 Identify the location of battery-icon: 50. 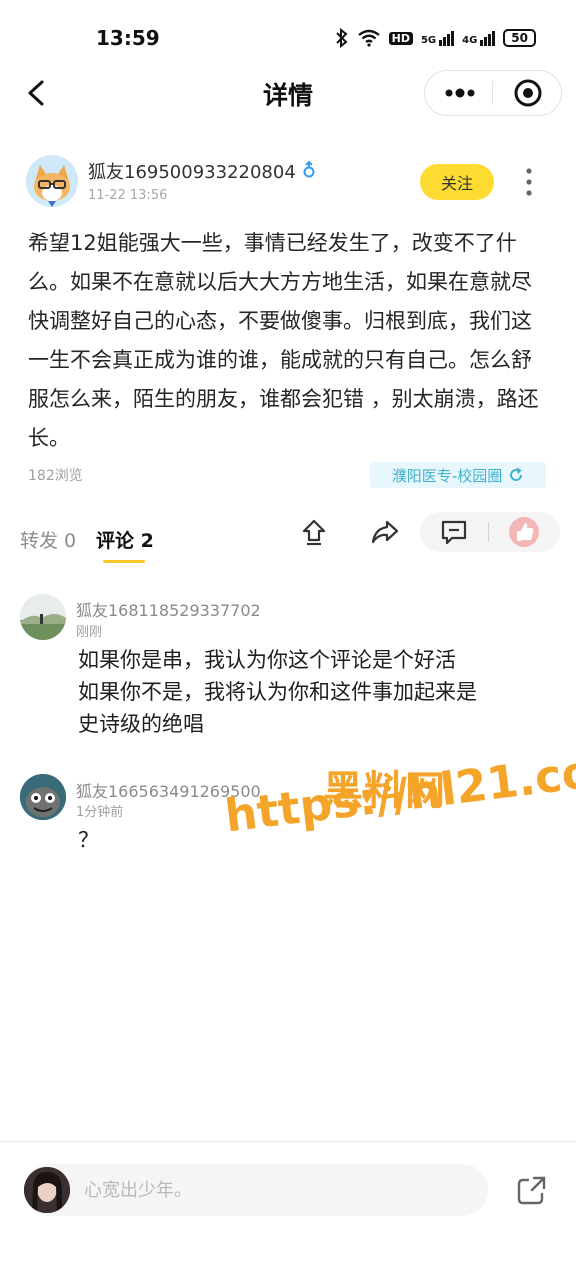
(519, 38).